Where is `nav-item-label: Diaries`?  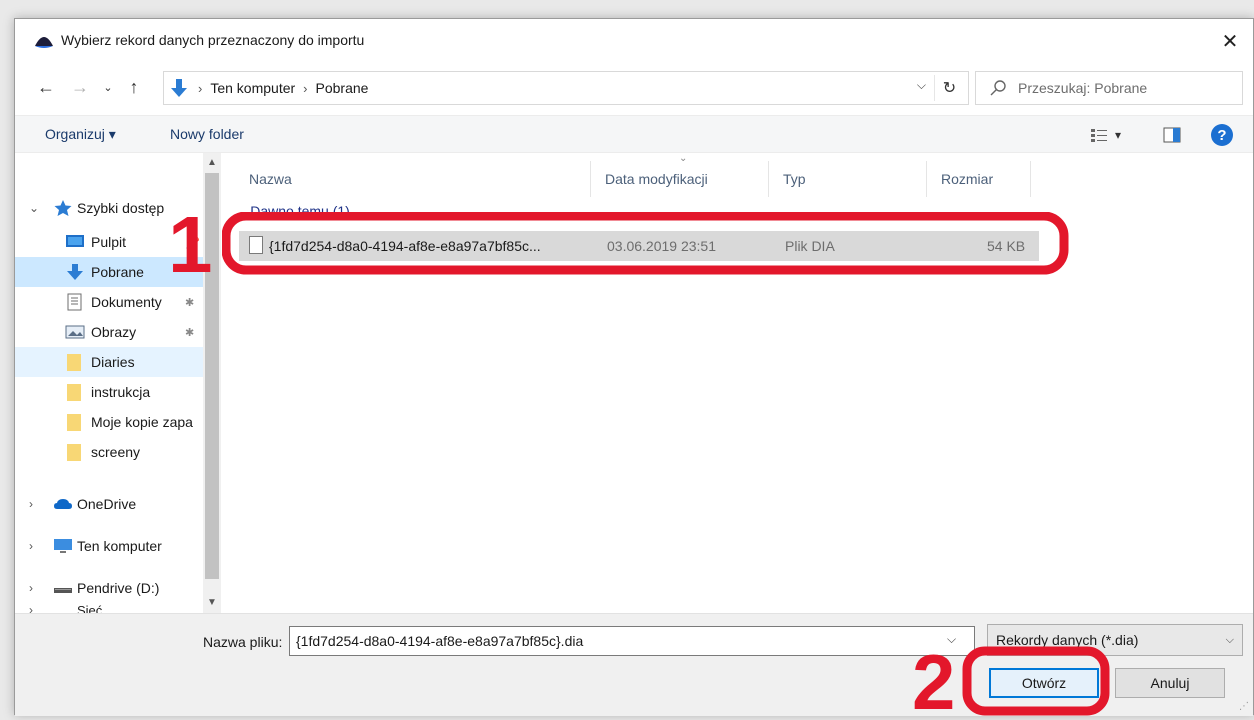
nav-item-label: Diaries is located at coordinates (113, 362).